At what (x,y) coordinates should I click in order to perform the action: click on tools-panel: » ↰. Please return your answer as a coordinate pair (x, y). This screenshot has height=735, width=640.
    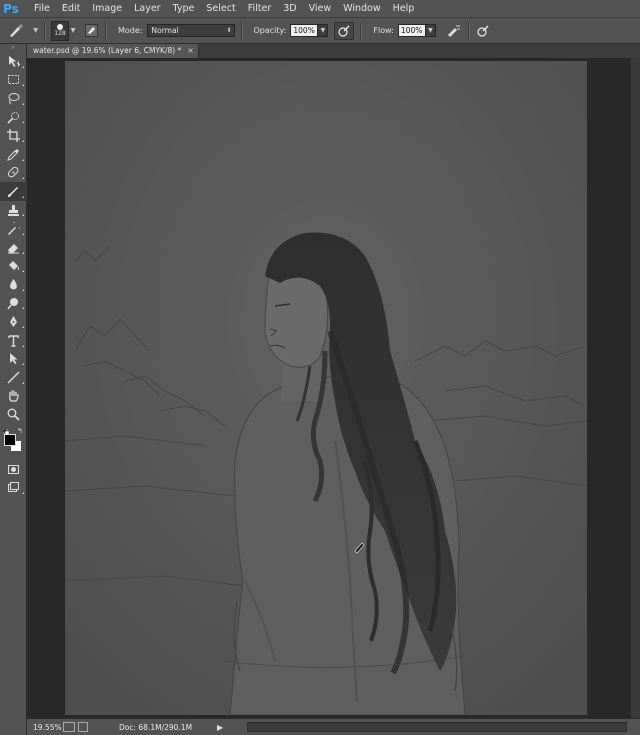
    Looking at the image, I should click on (13, 389).